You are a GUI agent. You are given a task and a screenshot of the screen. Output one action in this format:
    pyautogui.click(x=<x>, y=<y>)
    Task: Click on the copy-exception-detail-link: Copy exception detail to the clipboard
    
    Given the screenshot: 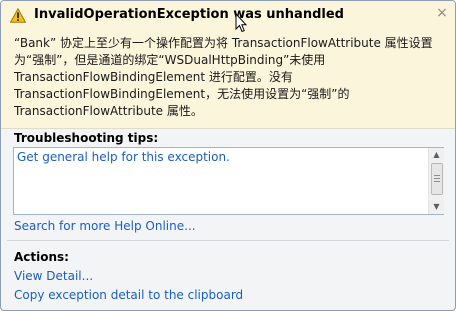 What is the action you would take?
    pyautogui.click(x=128, y=295)
    